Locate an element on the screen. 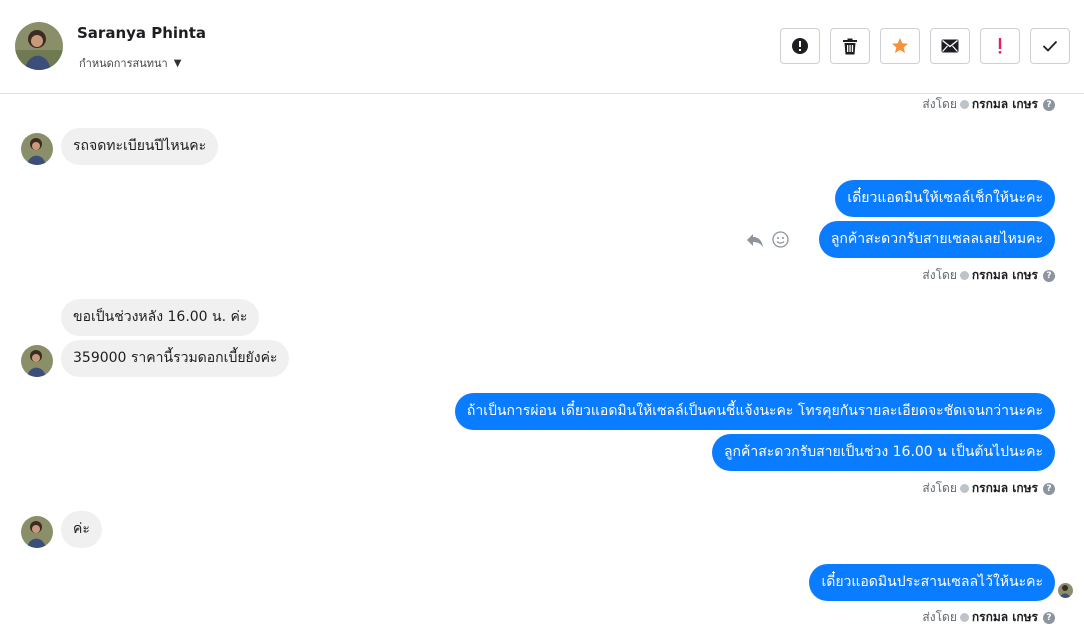 The width and height of the screenshot is (1084, 639). priority-button is located at coordinates (1000, 46).